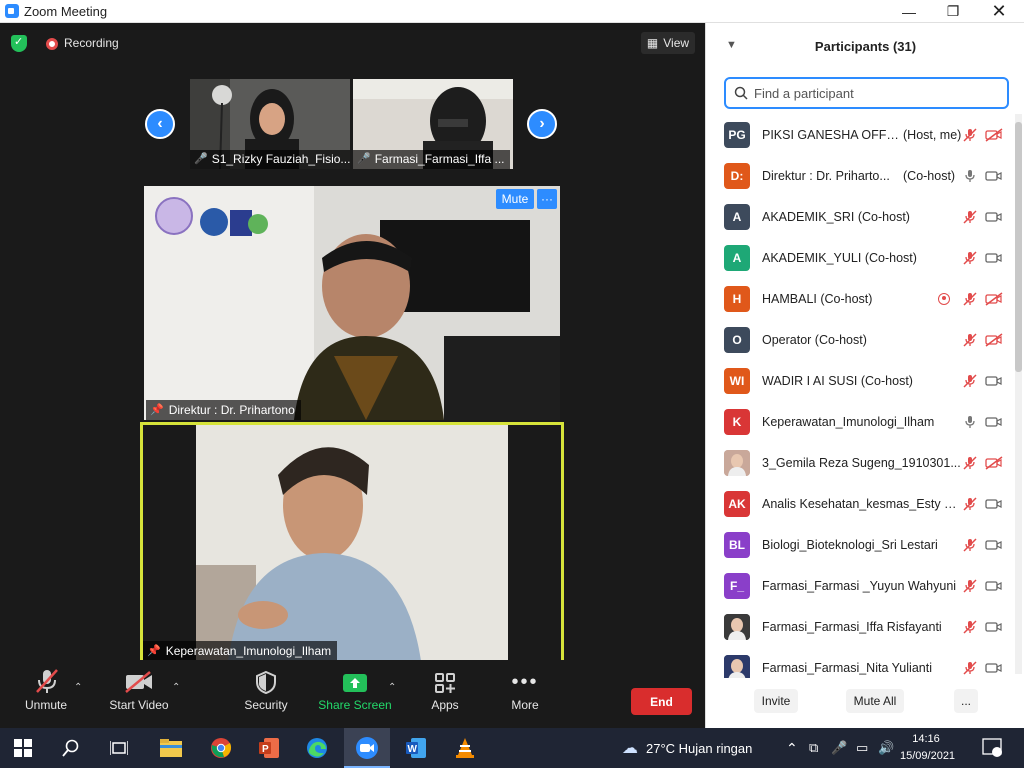 The image size is (1024, 768). What do you see at coordinates (731, 45) in the screenshot?
I see `collapse-chevron-icon: ▼` at bounding box center [731, 45].